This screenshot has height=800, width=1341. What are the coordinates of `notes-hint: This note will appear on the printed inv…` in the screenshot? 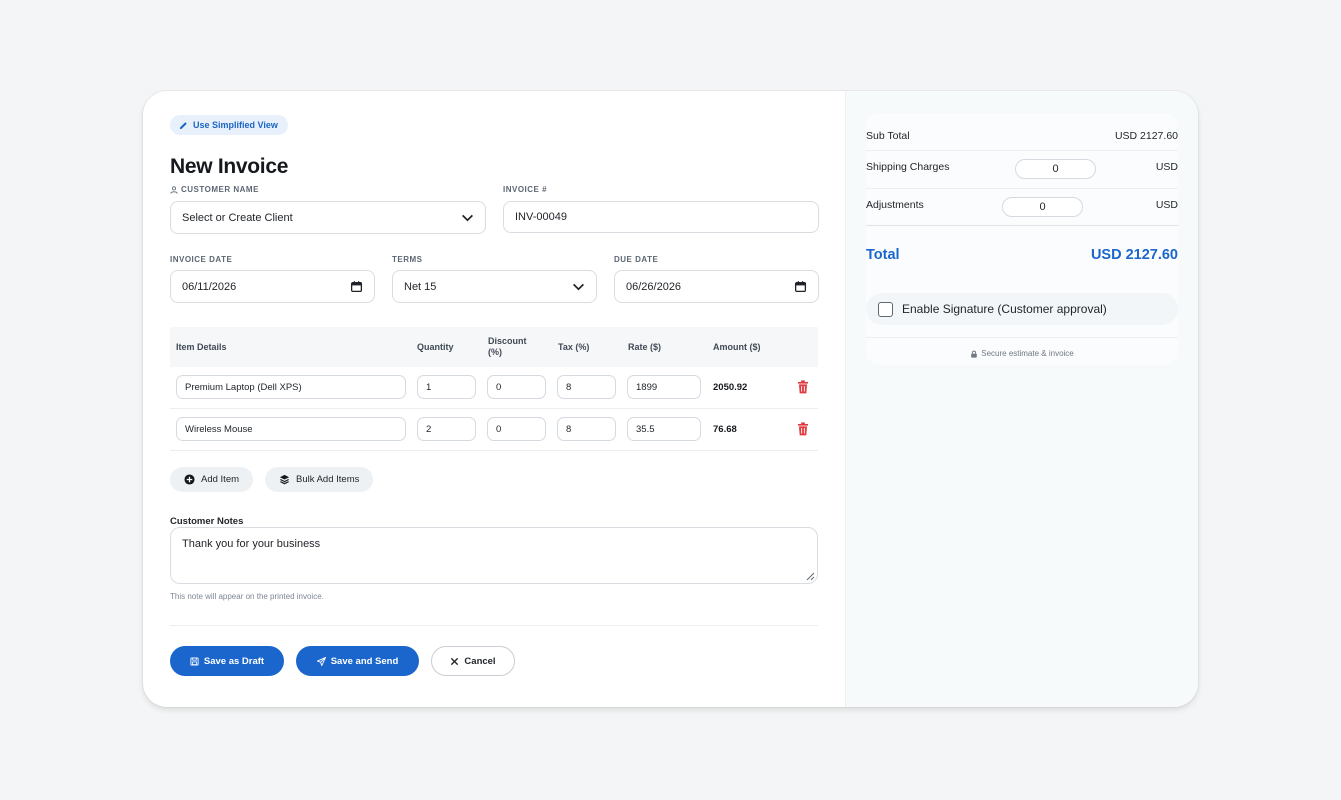 It's located at (247, 596).